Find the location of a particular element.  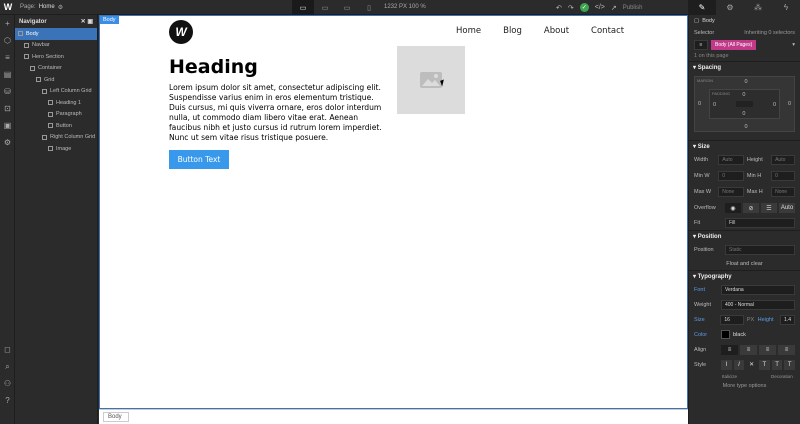

breadcrumb-item-body: Body is located at coordinates (116, 417).